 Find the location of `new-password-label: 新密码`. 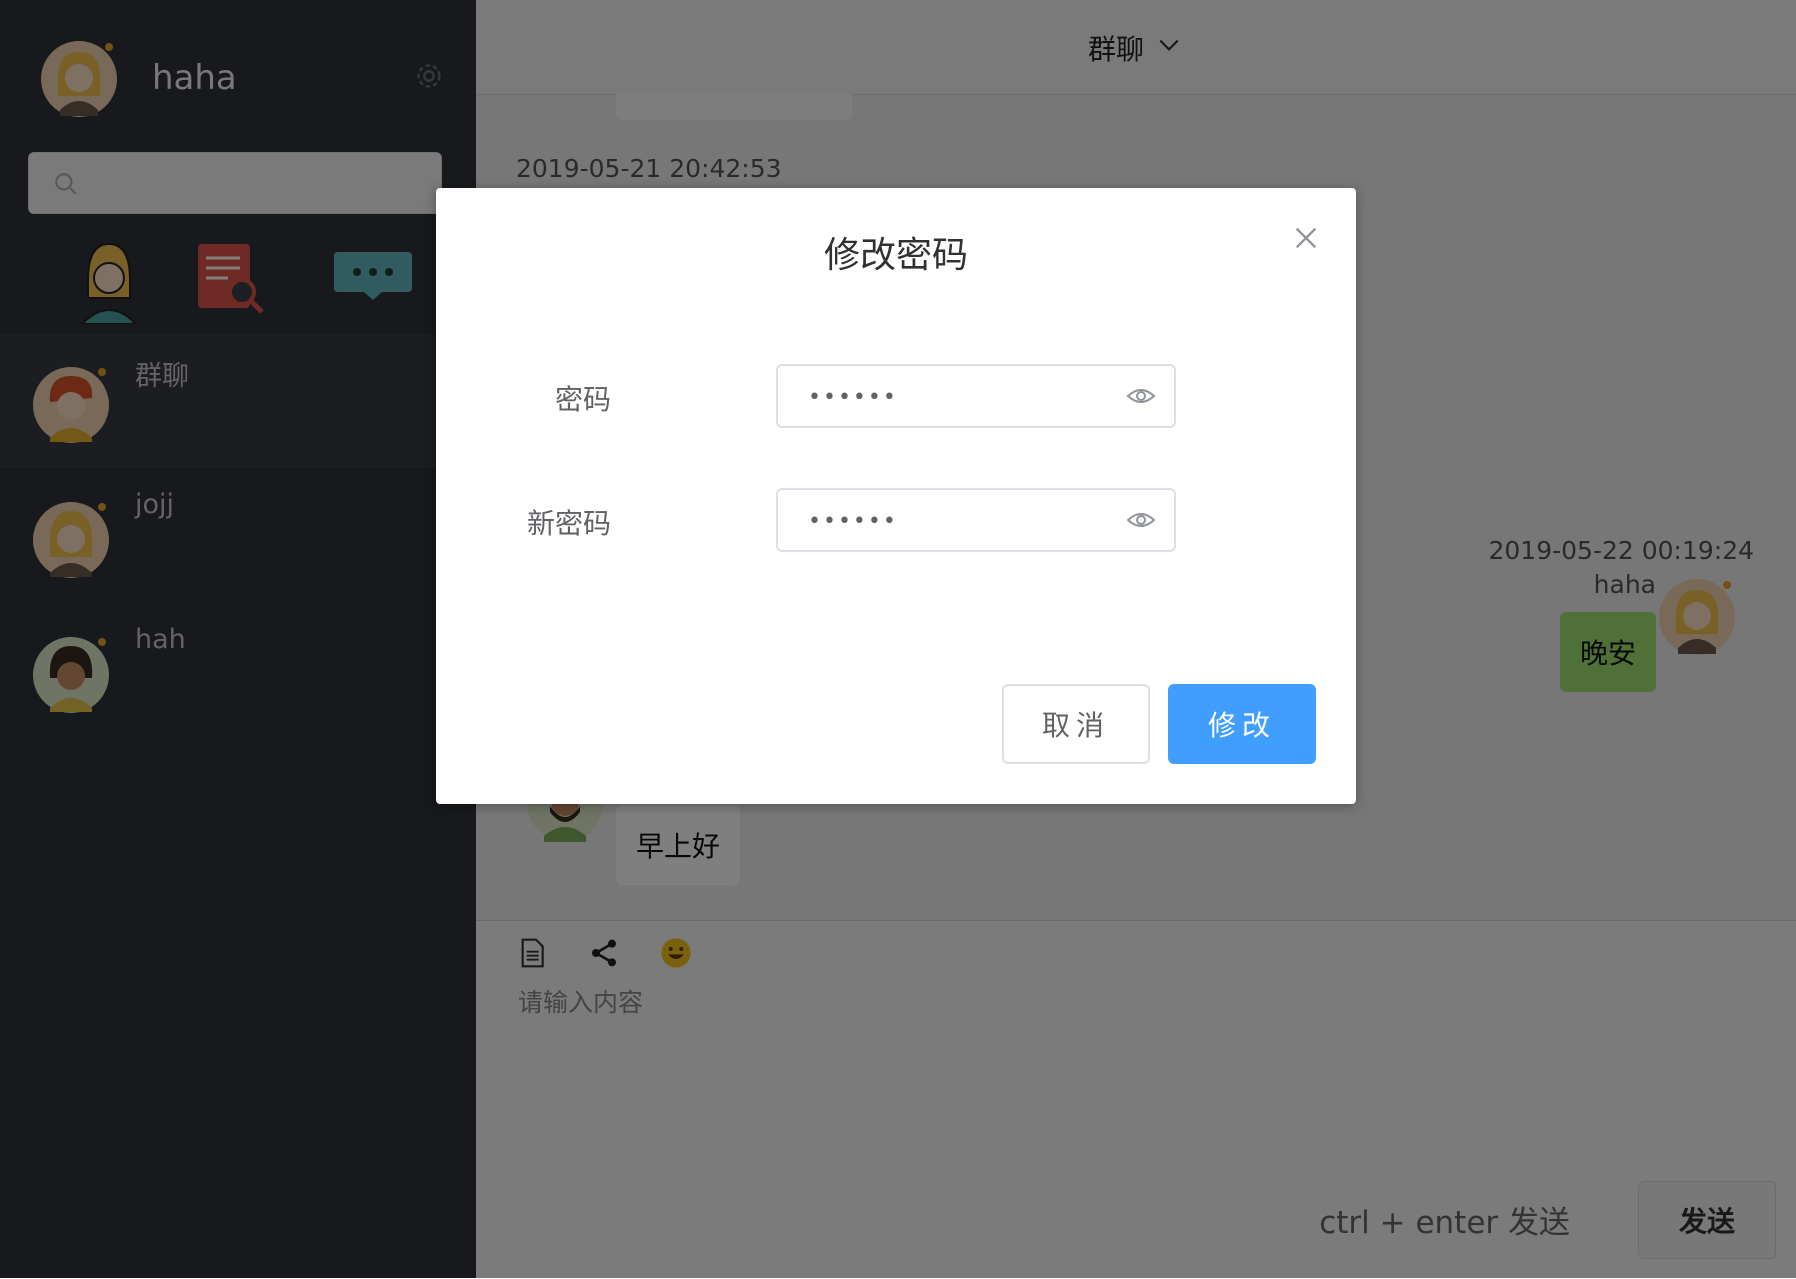

new-password-label: 新密码 is located at coordinates (568, 523).